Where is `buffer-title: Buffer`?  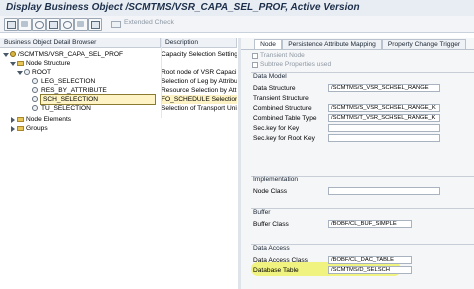
buffer-title: Buffer is located at coordinates (262, 212).